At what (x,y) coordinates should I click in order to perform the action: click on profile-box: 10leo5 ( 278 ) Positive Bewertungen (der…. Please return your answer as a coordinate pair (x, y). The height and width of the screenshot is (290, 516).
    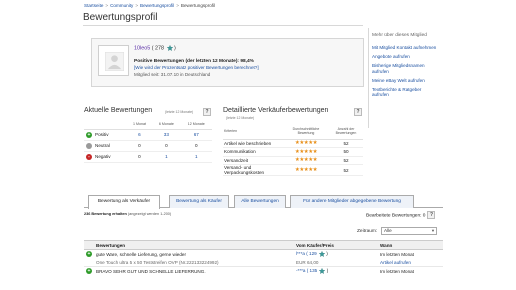
    Looking at the image, I should click on (227, 62).